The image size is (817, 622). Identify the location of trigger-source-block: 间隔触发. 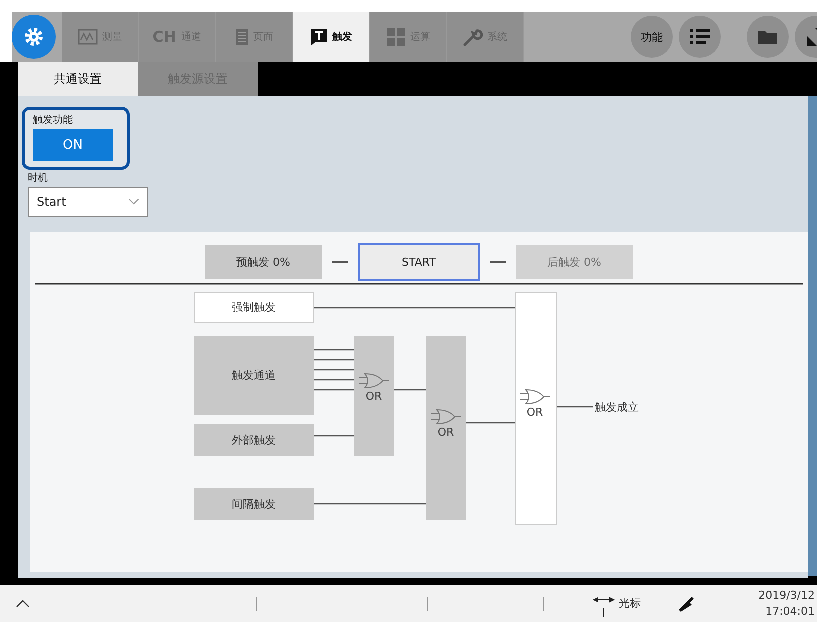
(254, 504).